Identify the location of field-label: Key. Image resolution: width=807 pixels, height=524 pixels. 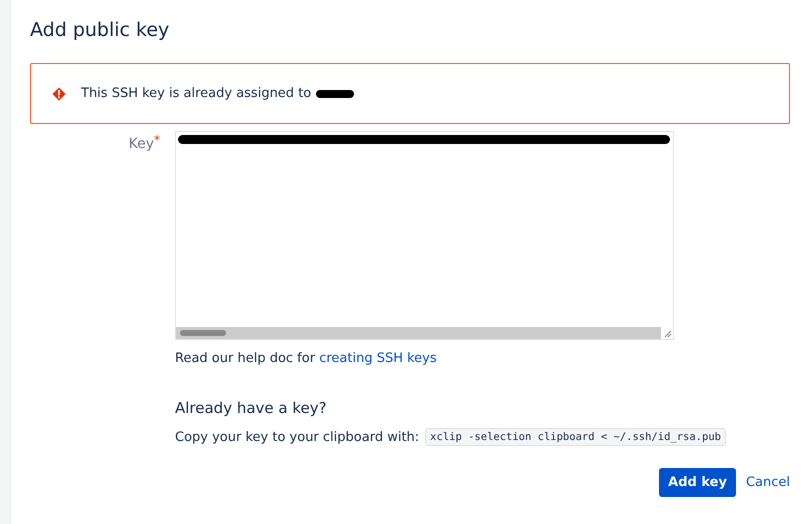
(141, 144).